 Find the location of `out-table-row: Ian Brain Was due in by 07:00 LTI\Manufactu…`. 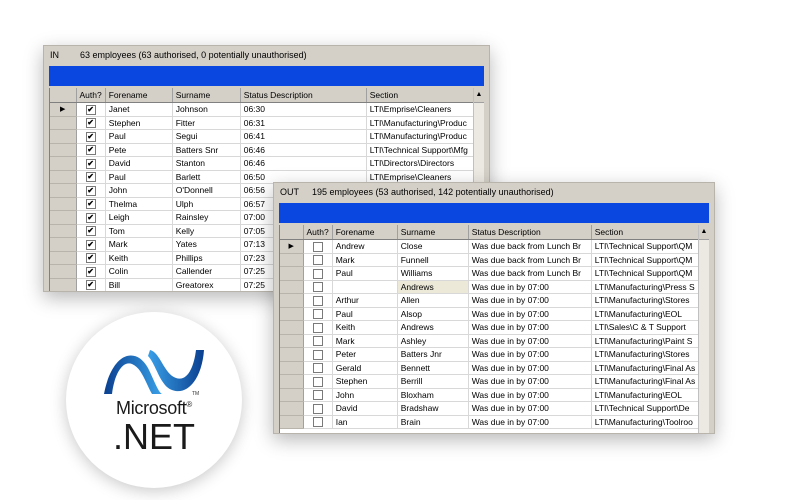

out-table-row: Ian Brain Was due in by 07:00 LTI\Manufactu… is located at coordinates (490, 422).